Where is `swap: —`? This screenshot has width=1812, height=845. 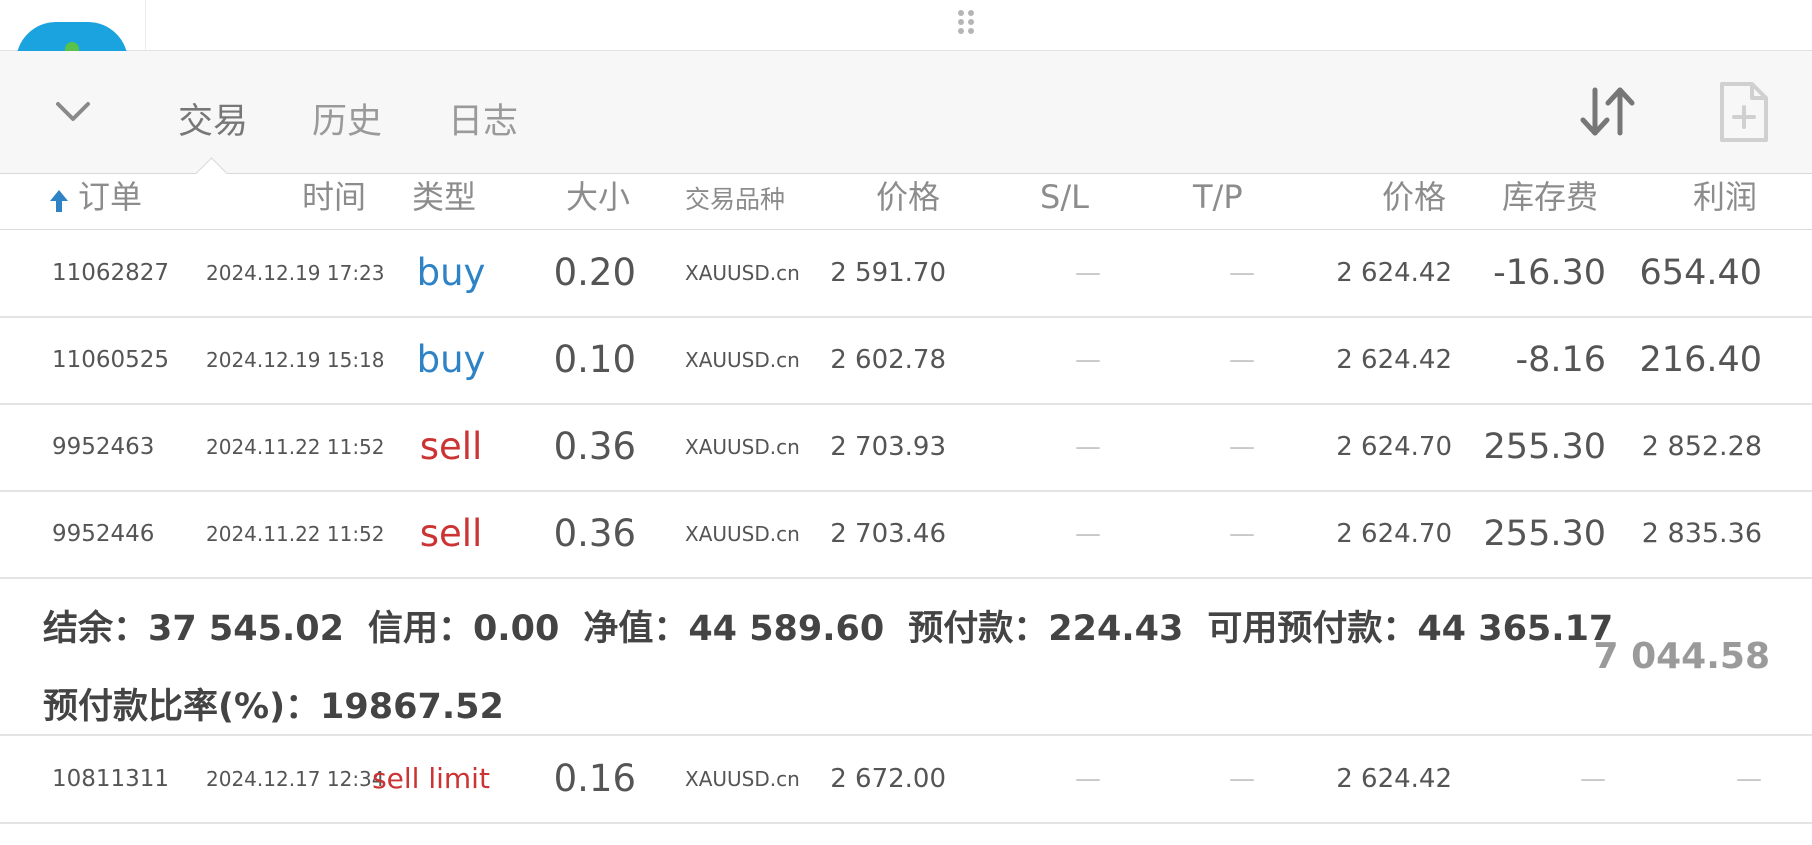
swap: — is located at coordinates (1593, 779).